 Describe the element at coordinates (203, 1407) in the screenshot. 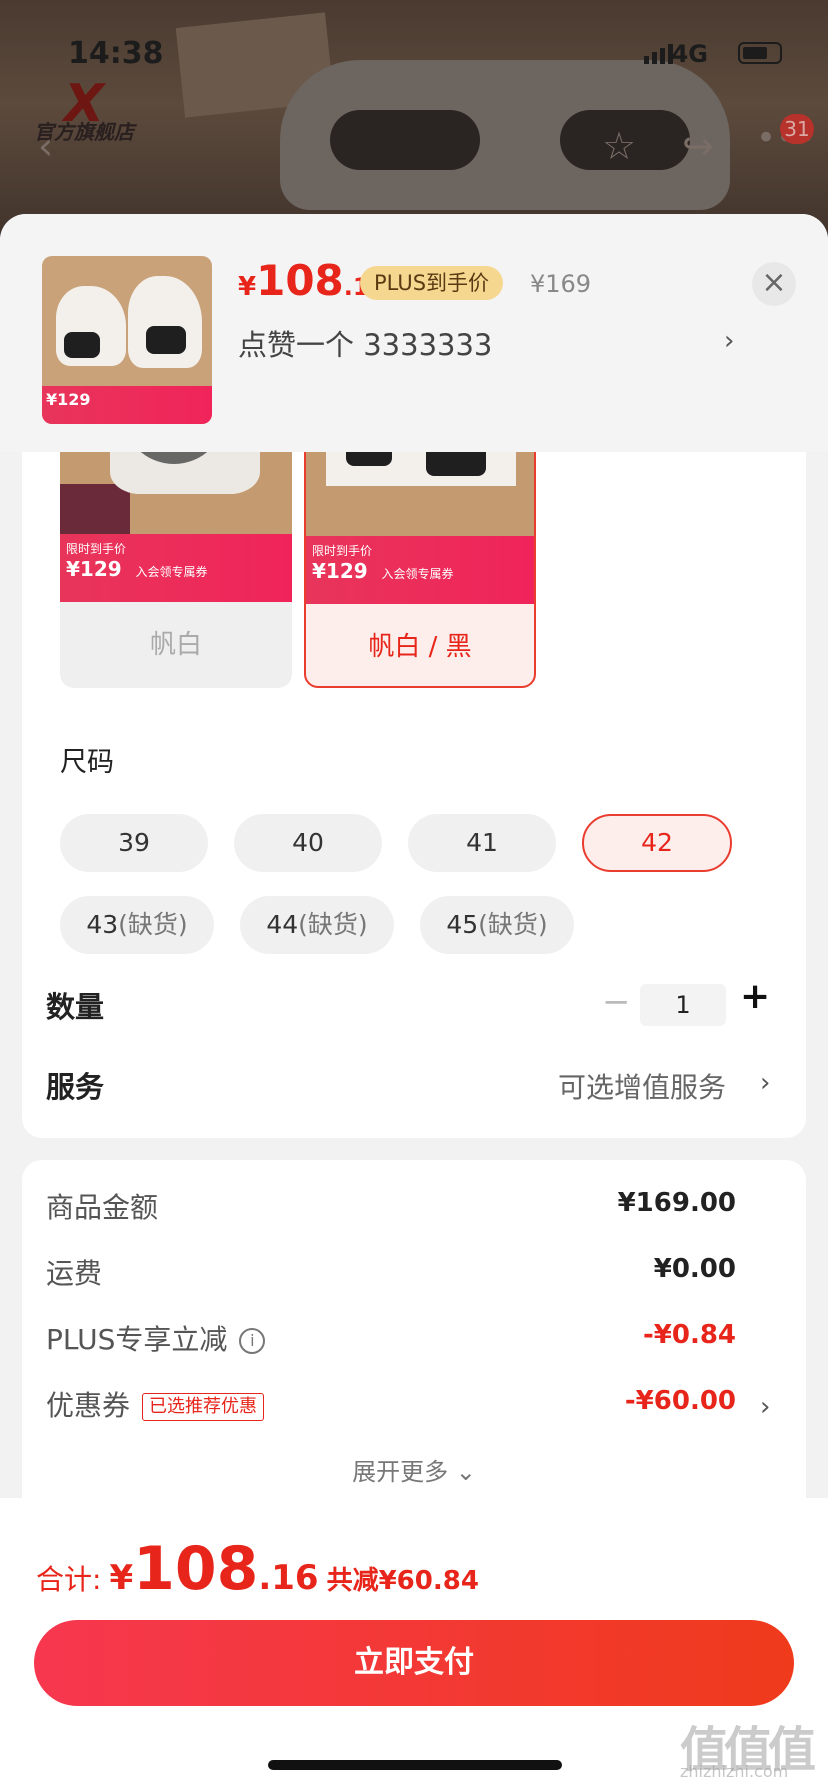

I see `coupon-tag: 已选推荐优惠` at that location.